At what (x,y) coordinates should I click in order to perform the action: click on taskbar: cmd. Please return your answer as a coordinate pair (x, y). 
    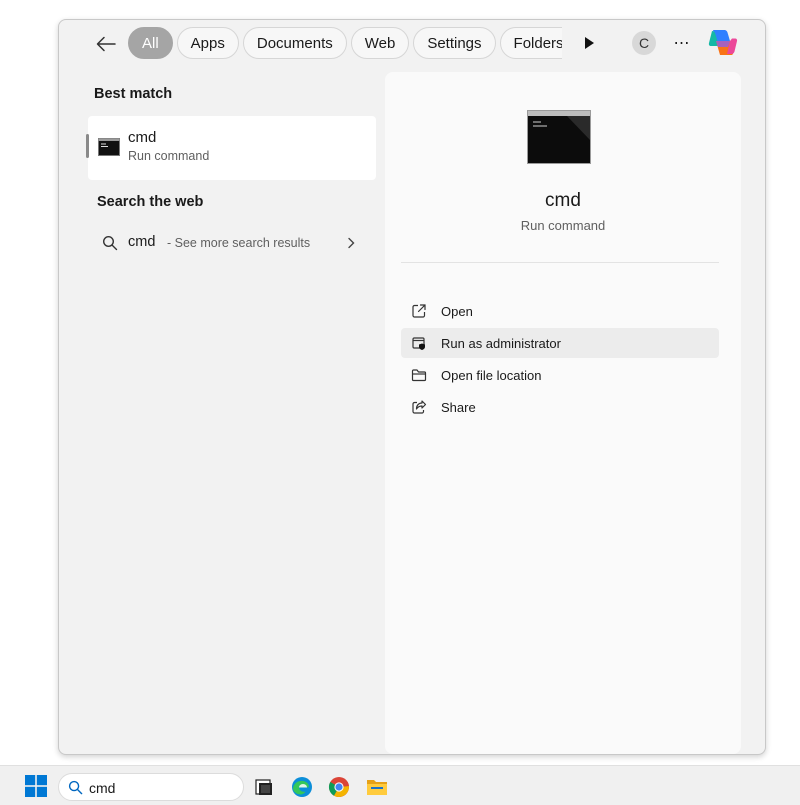
    Looking at the image, I should click on (400, 785).